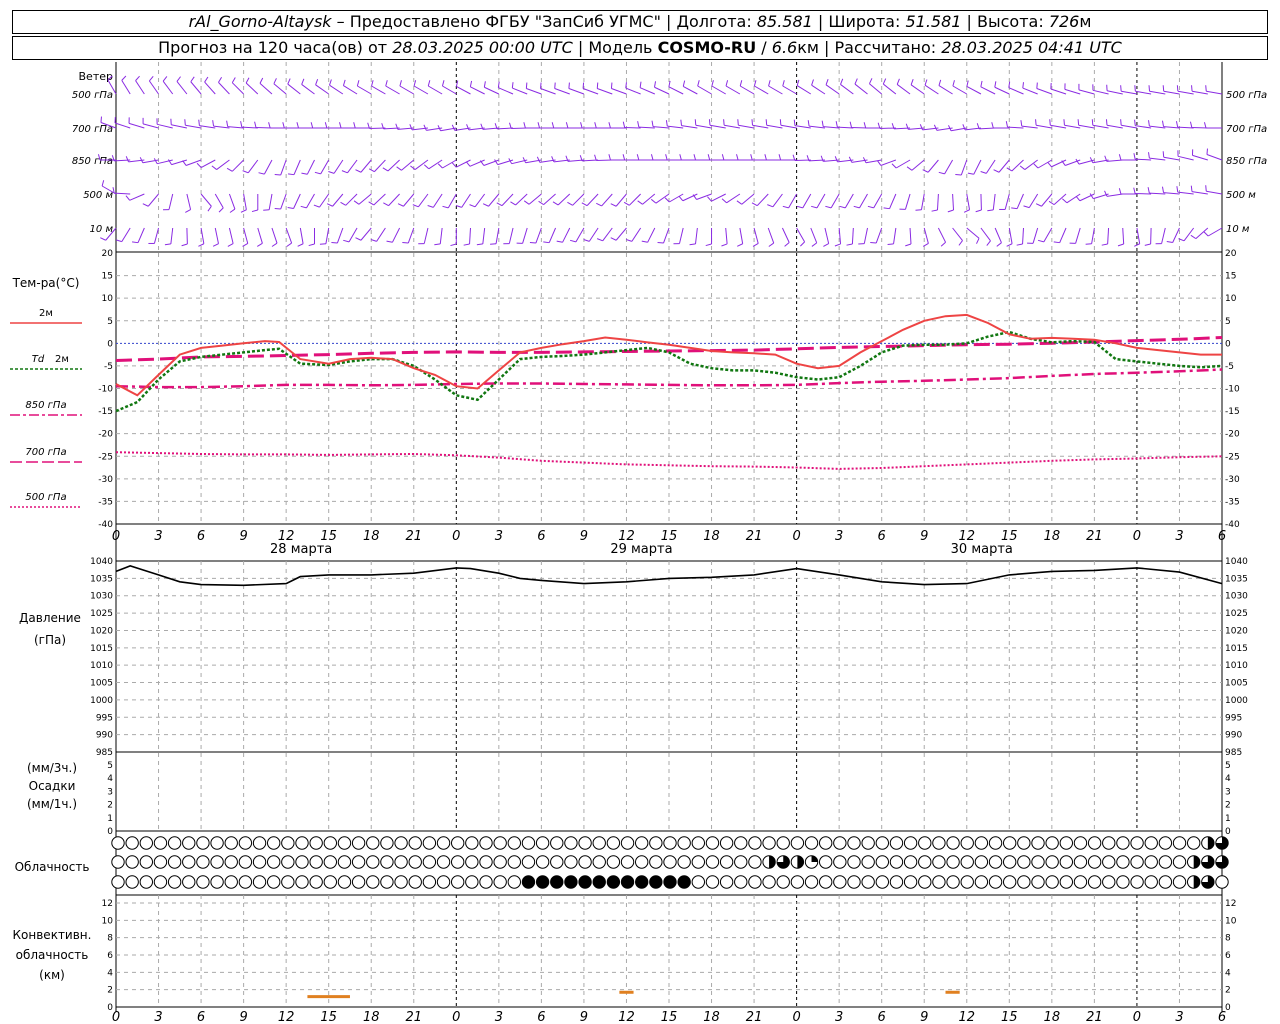 This screenshot has height=1024, width=1280. I want to click on conv-tick-left: 2, so click(110, 991).